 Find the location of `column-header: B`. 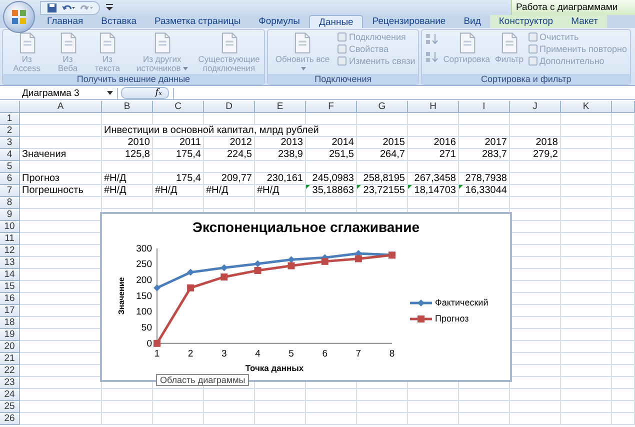

column-header: B is located at coordinates (127, 107).